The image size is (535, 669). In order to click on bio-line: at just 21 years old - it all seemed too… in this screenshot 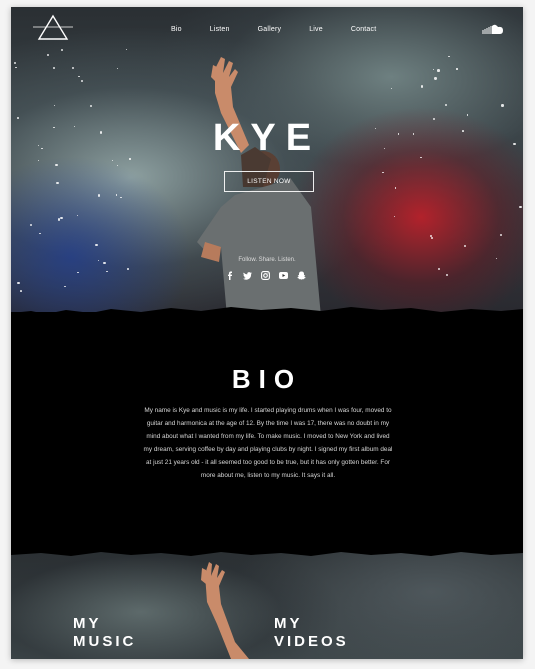, I will do `click(268, 462)`.